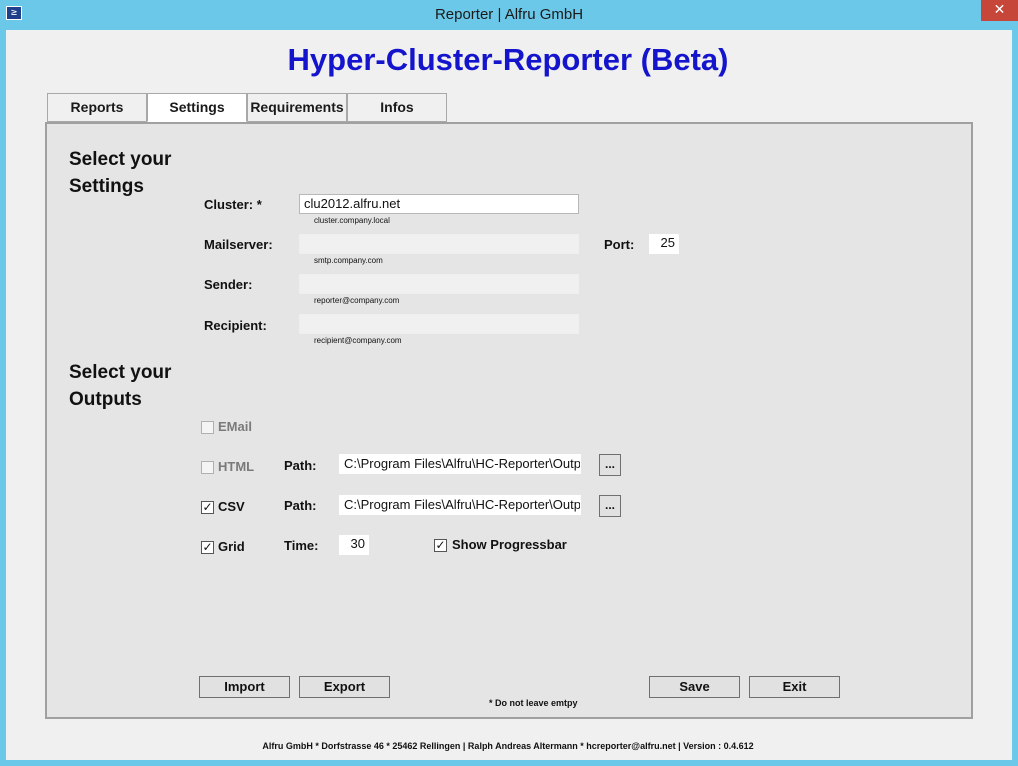  I want to click on time-label: Time:, so click(301, 545).